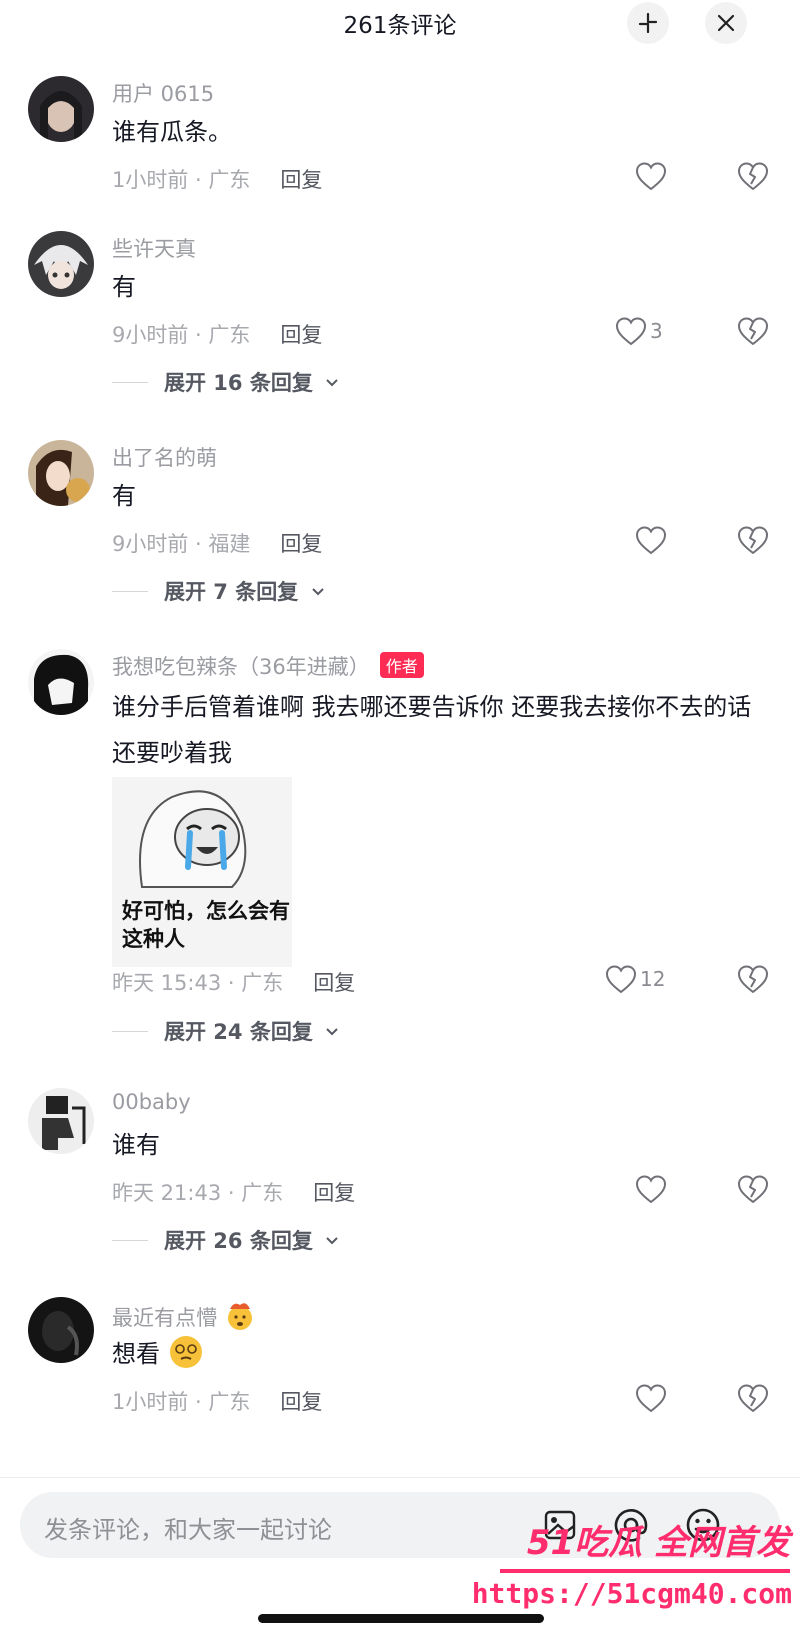  I want to click on comment-meta: 9小时前 · 福建 回复, so click(217, 543).